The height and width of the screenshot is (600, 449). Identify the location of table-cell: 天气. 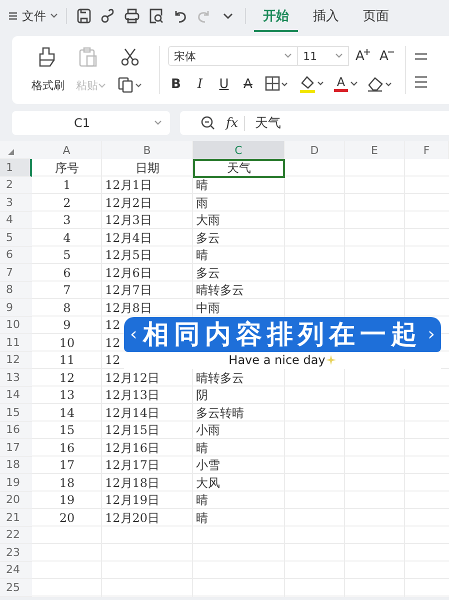
(239, 168).